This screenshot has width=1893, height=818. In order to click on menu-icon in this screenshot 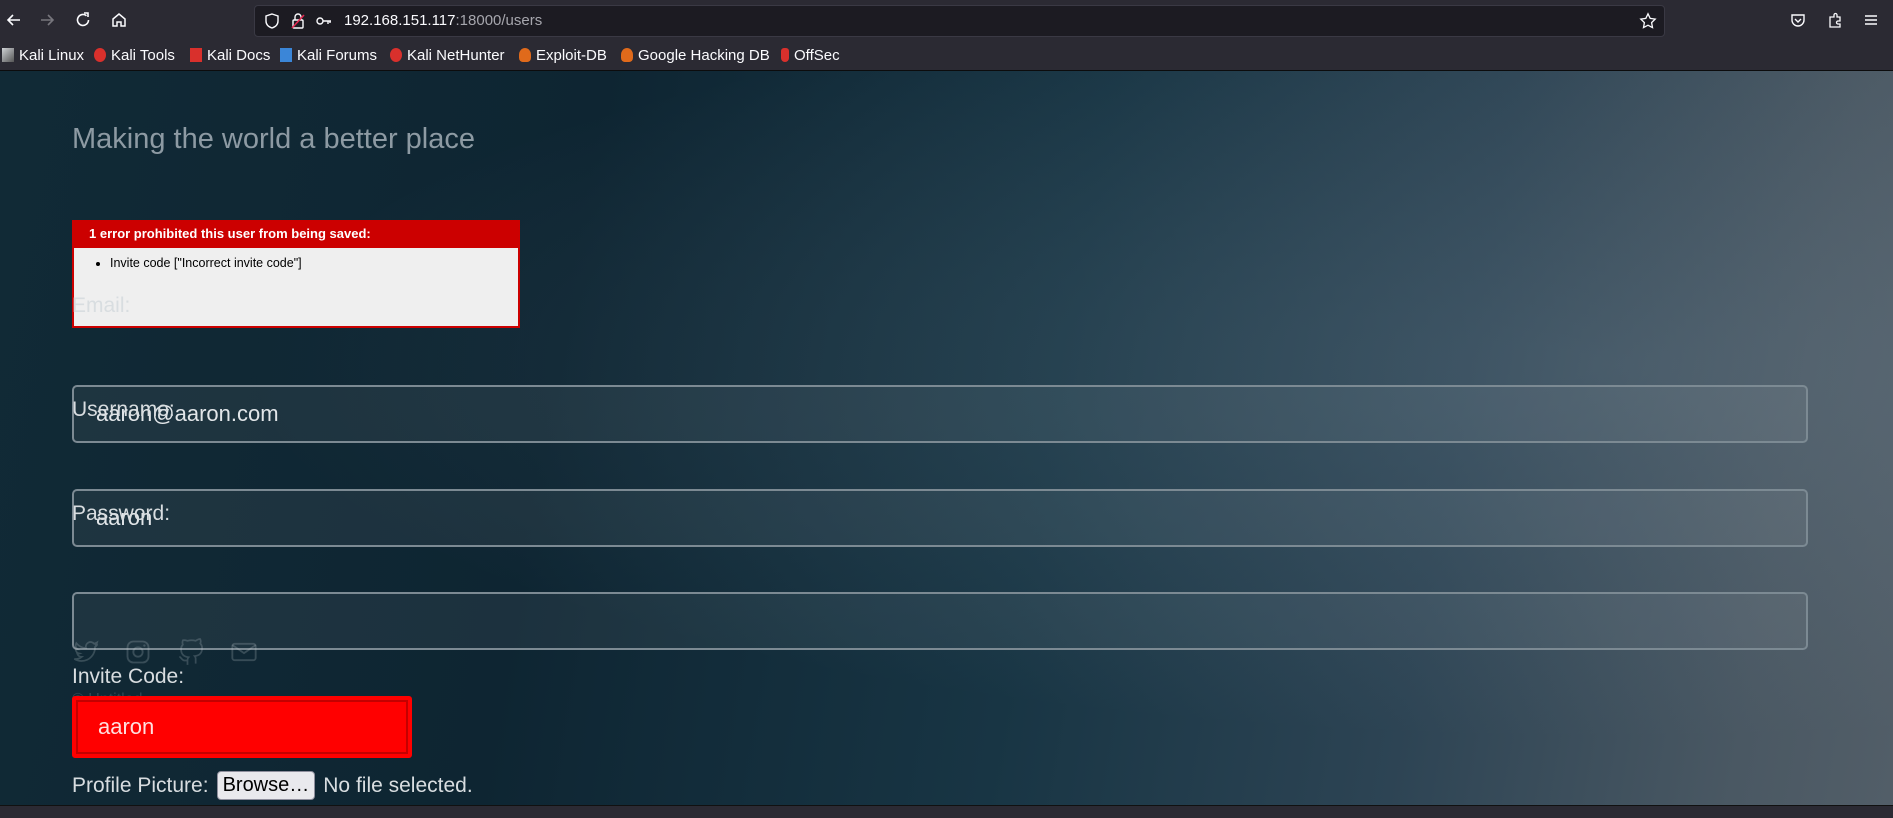, I will do `click(1871, 20)`.